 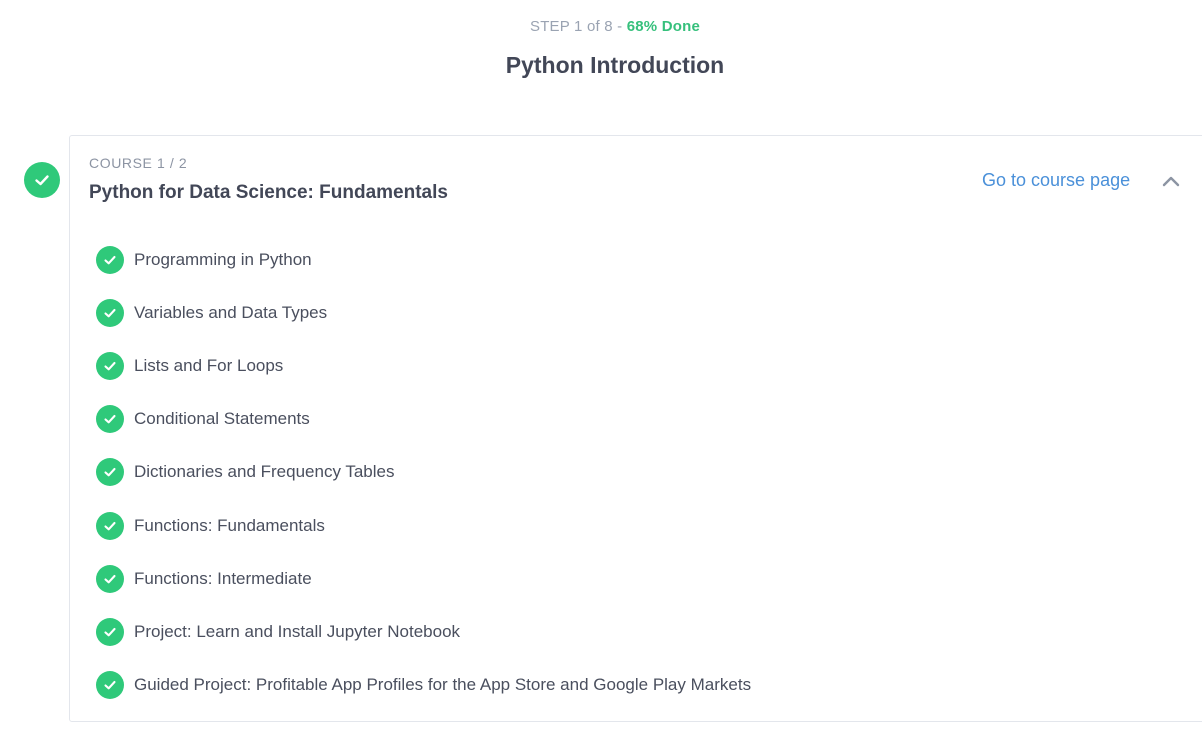 What do you see at coordinates (423, 419) in the screenshot?
I see `lesson-item: Conditional Statements` at bounding box center [423, 419].